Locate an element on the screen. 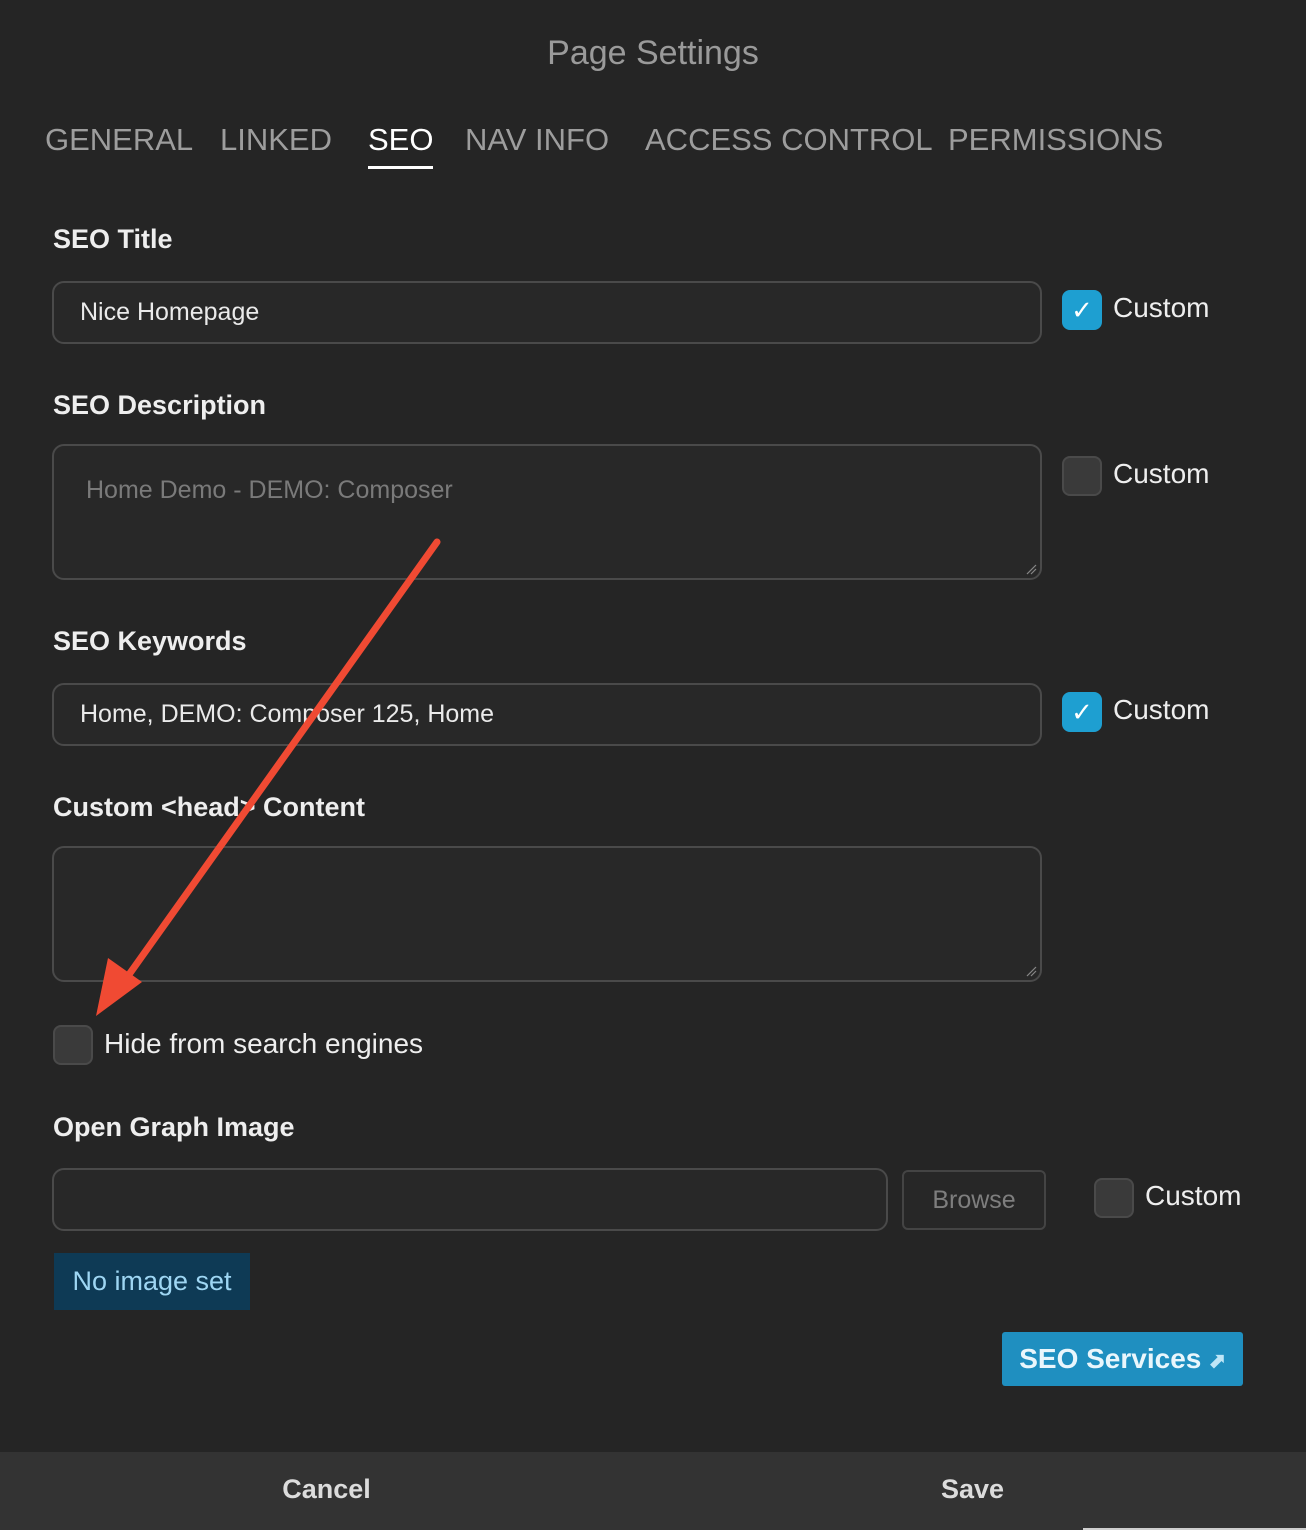 The image size is (1306, 1530). cancel-button: Cancel is located at coordinates (326, 1491).